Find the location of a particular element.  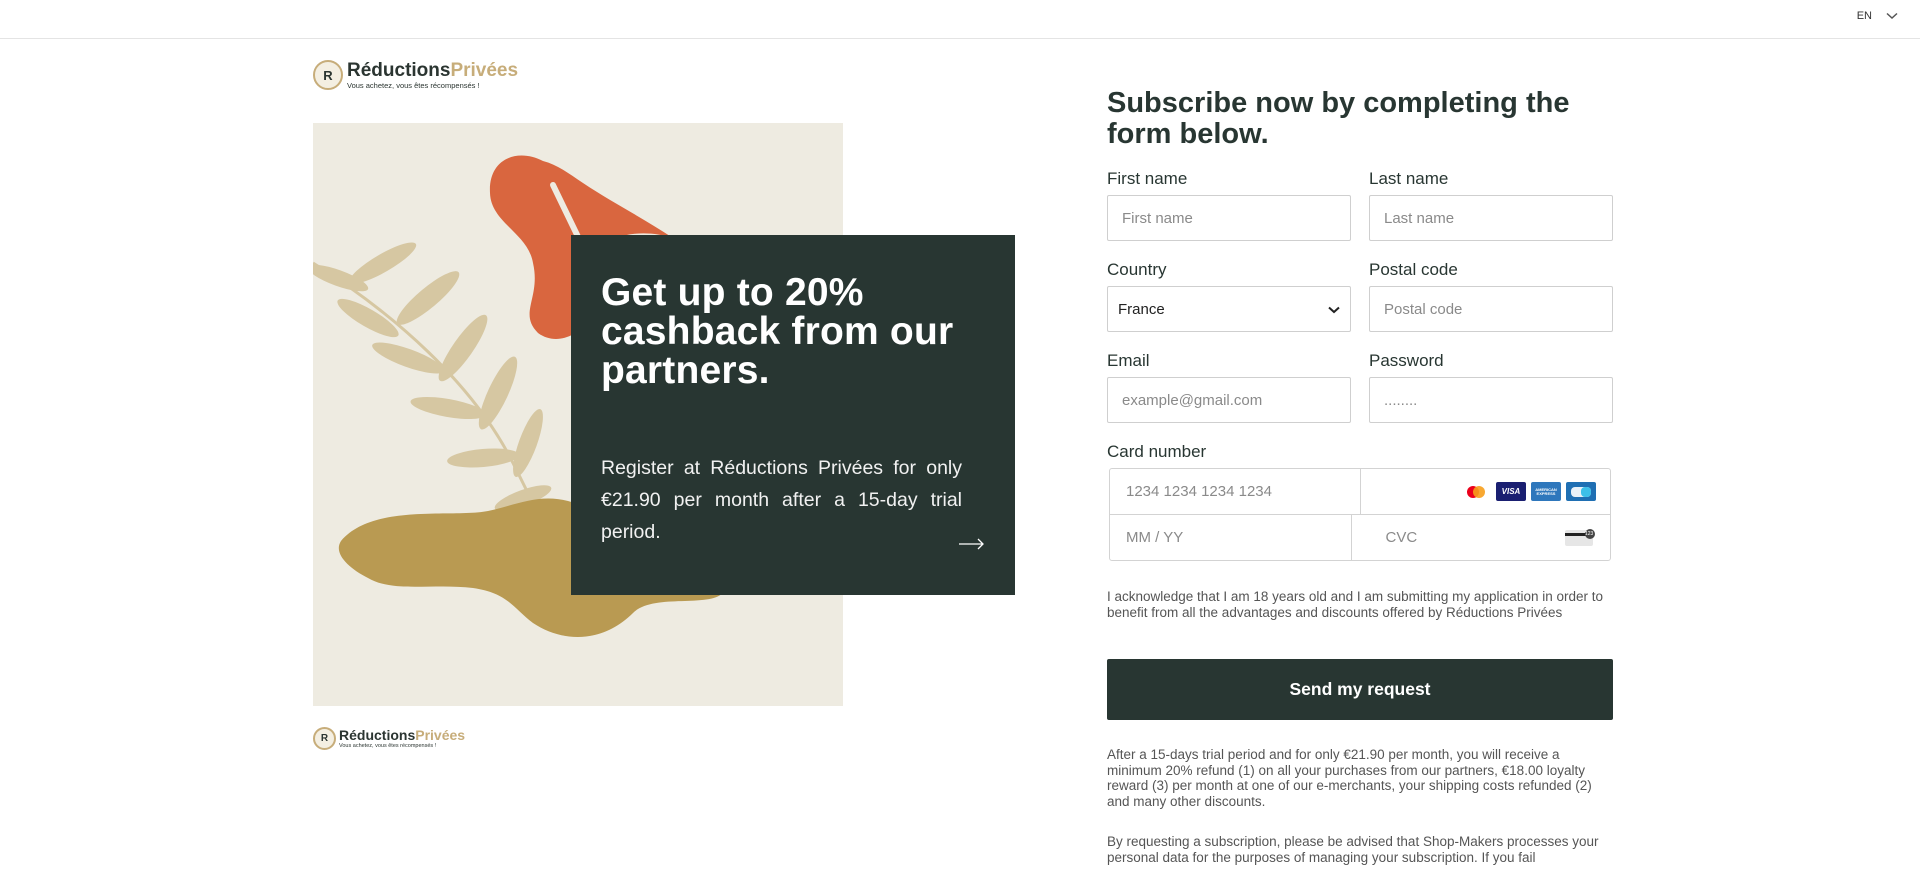

last-name-input is located at coordinates (1491, 218).